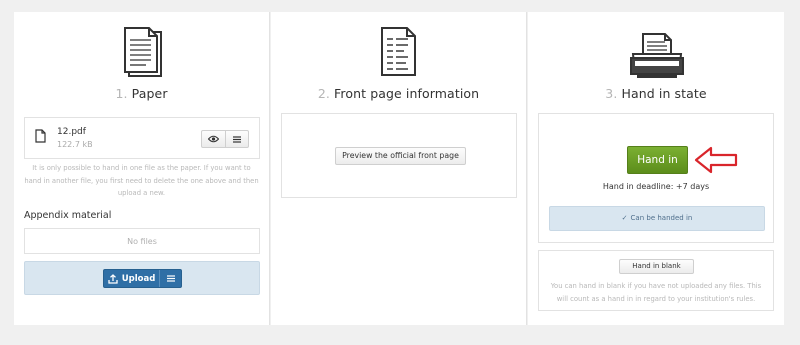  Describe the element at coordinates (149, 93) in the screenshot. I see `paper-title-text: Paper` at that location.